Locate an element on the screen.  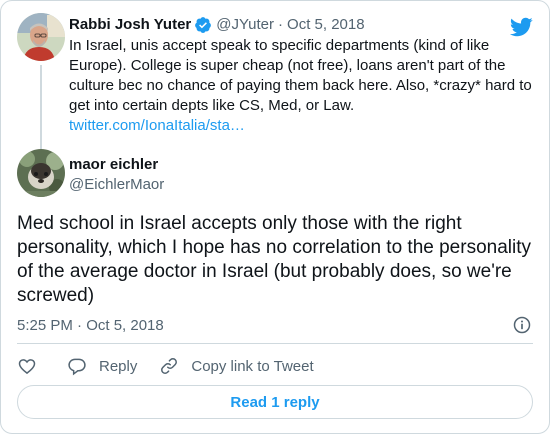
like-button is located at coordinates (27, 366).